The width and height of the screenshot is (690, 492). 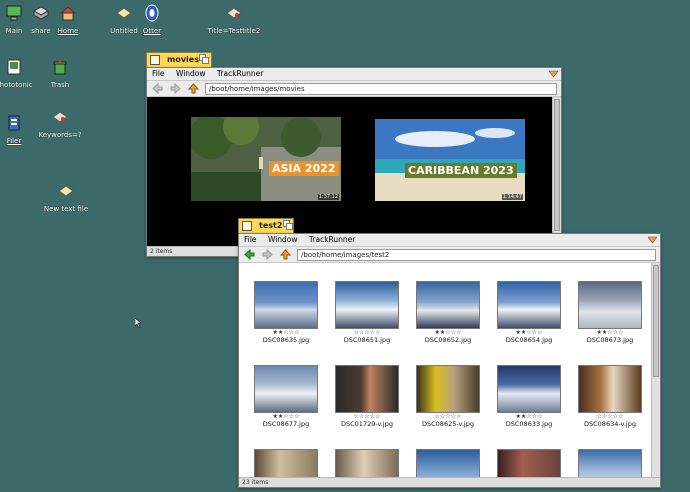 I want to click on desktop-icon-keywords: Keywords=?, so click(x=60, y=123).